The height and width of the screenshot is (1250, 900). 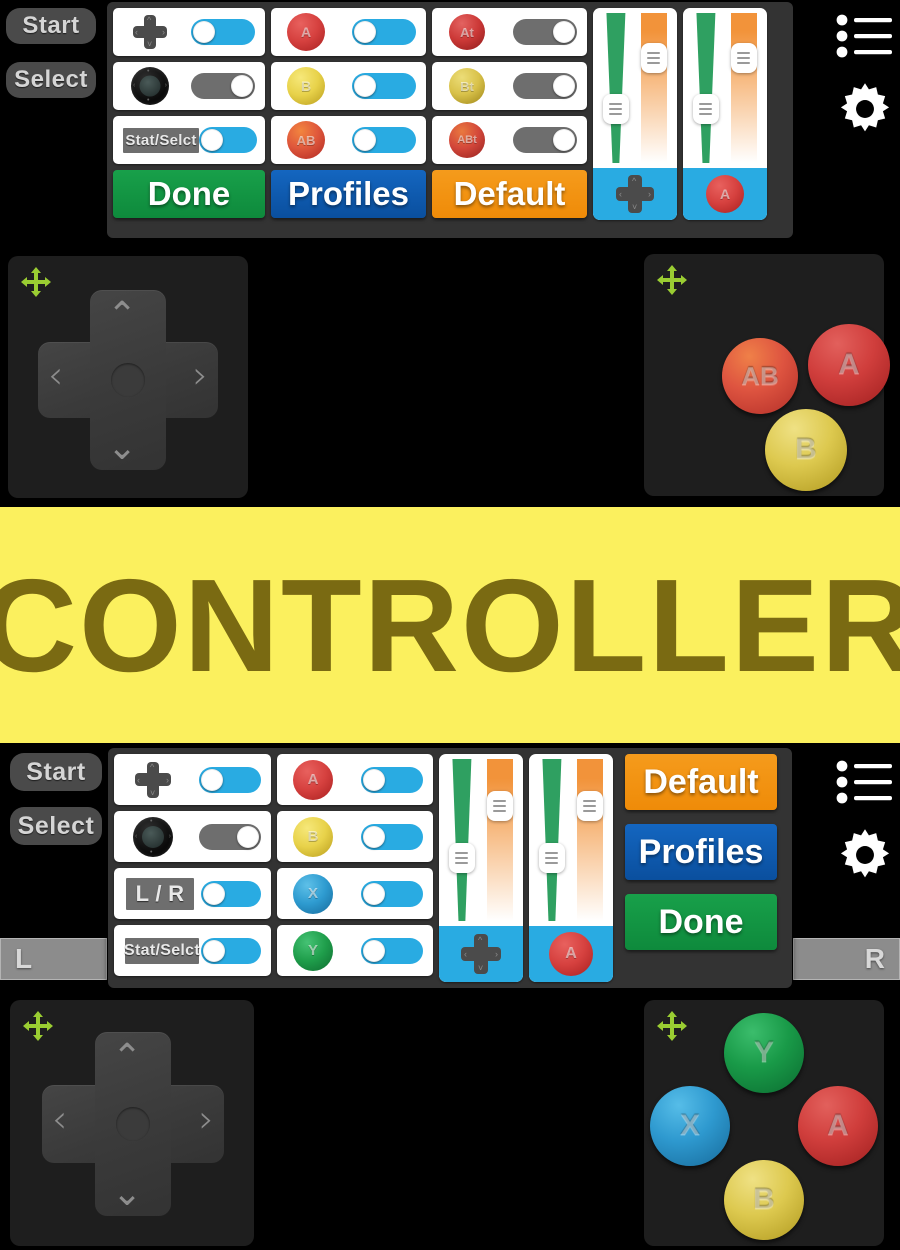 I want to click on at-button-icon: At, so click(x=467, y=32).